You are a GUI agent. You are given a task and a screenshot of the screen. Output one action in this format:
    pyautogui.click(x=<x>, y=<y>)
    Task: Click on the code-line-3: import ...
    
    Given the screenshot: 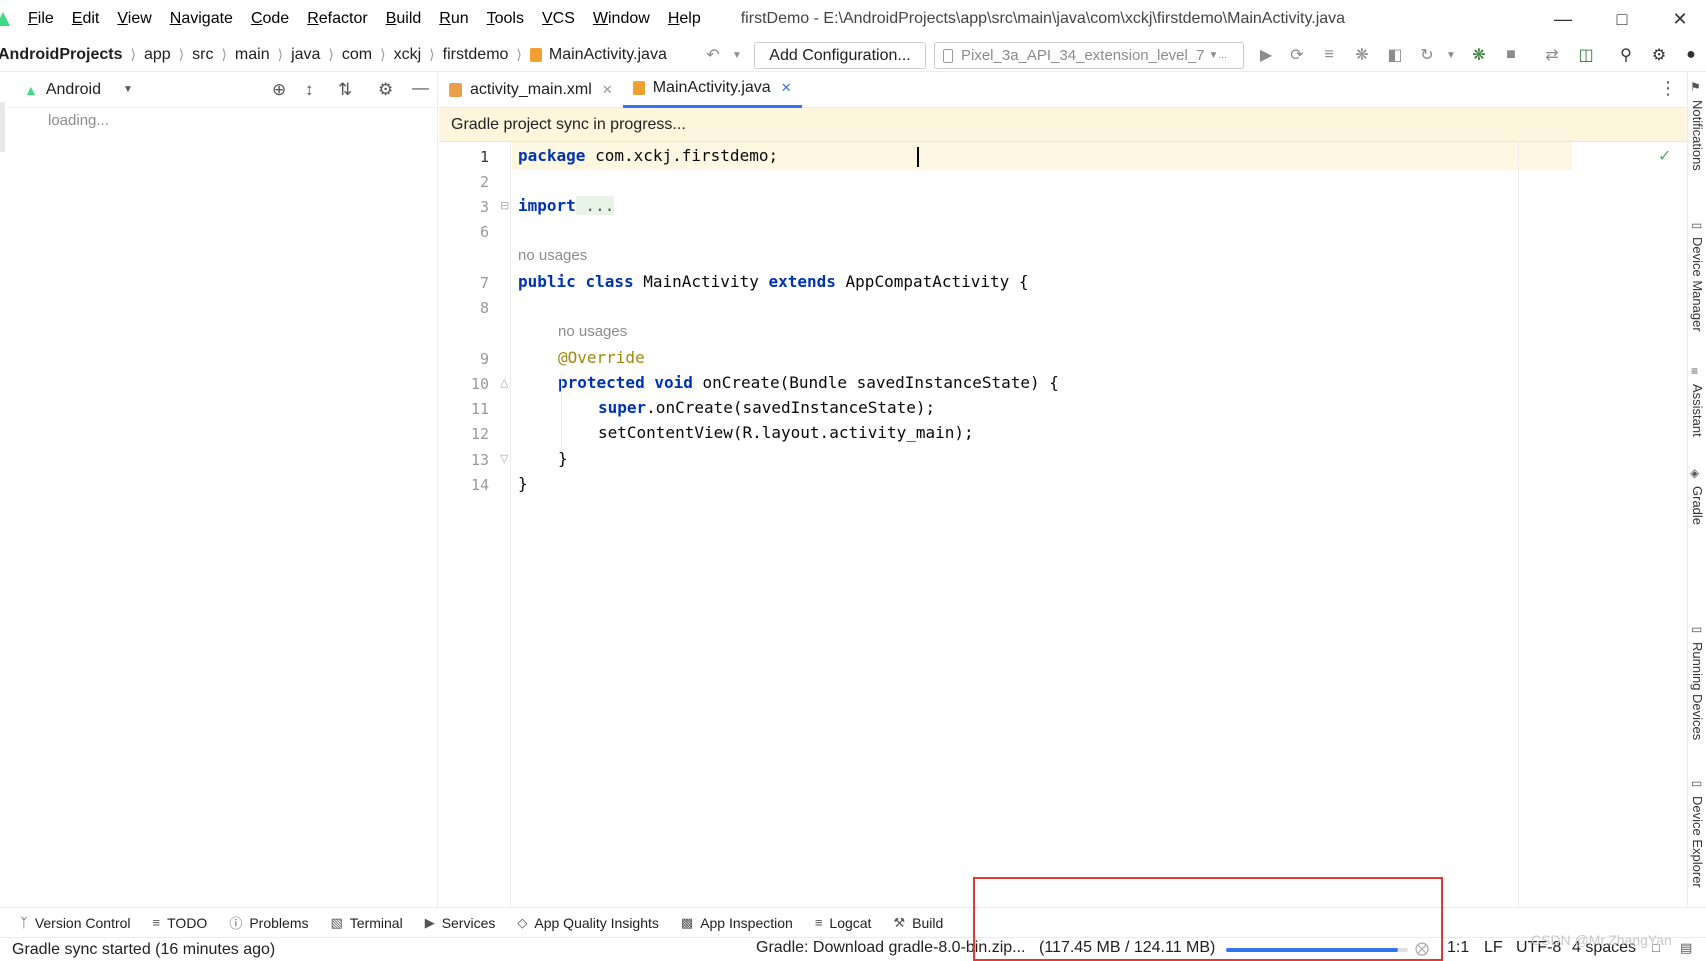 What is the action you would take?
    pyautogui.click(x=566, y=205)
    